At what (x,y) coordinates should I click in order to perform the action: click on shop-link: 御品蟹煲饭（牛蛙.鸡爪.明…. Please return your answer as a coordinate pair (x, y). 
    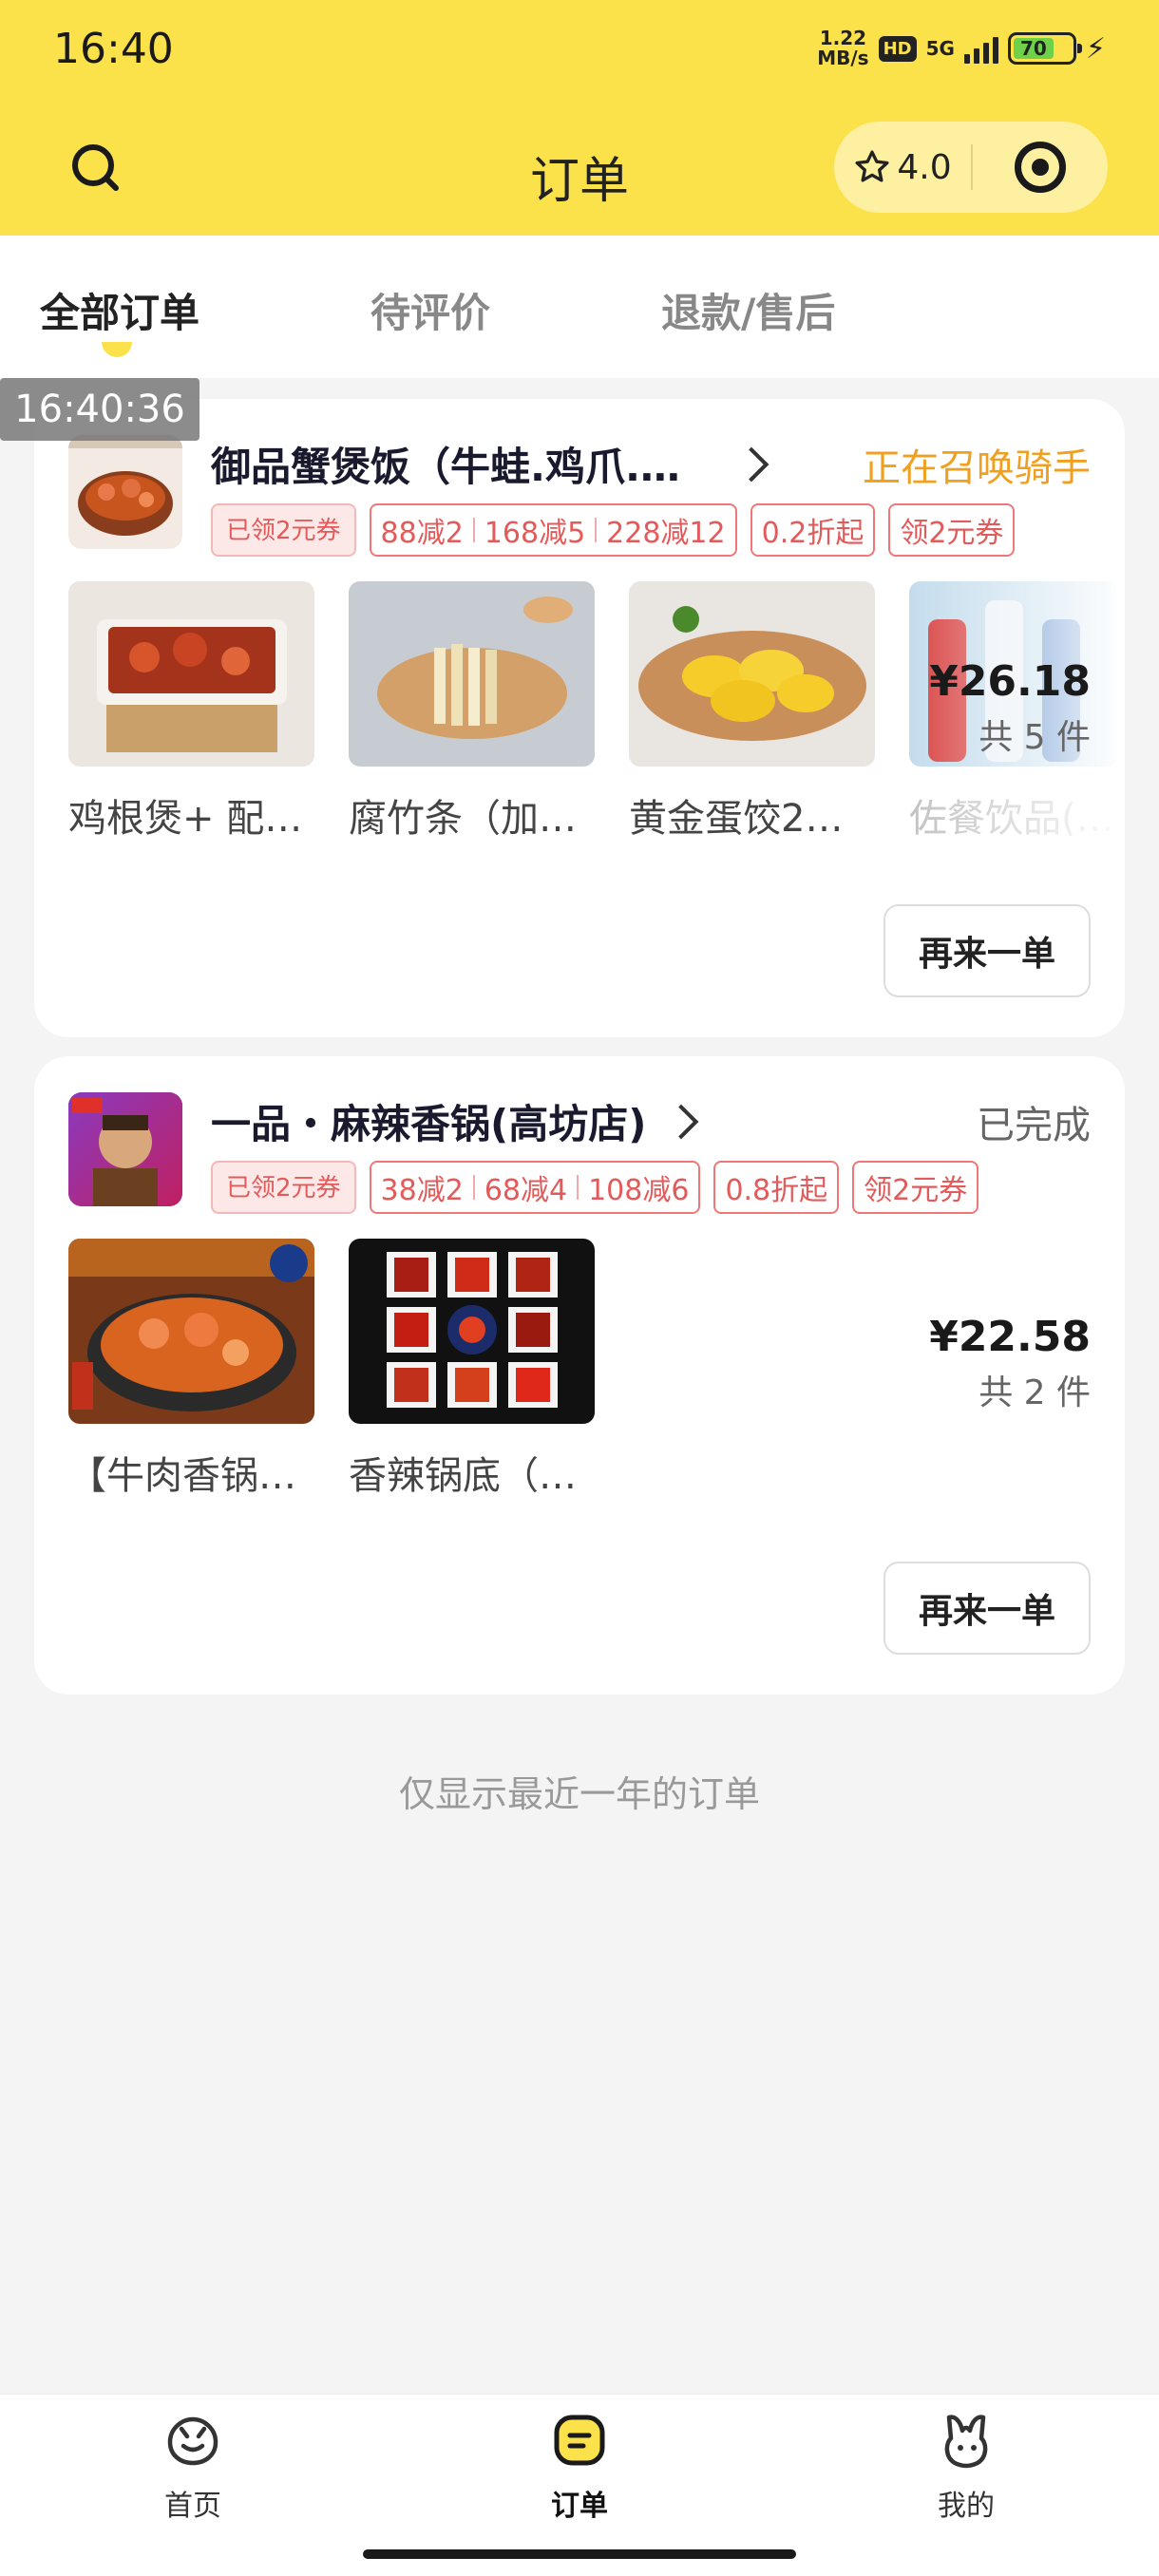
    Looking at the image, I should click on (490, 464).